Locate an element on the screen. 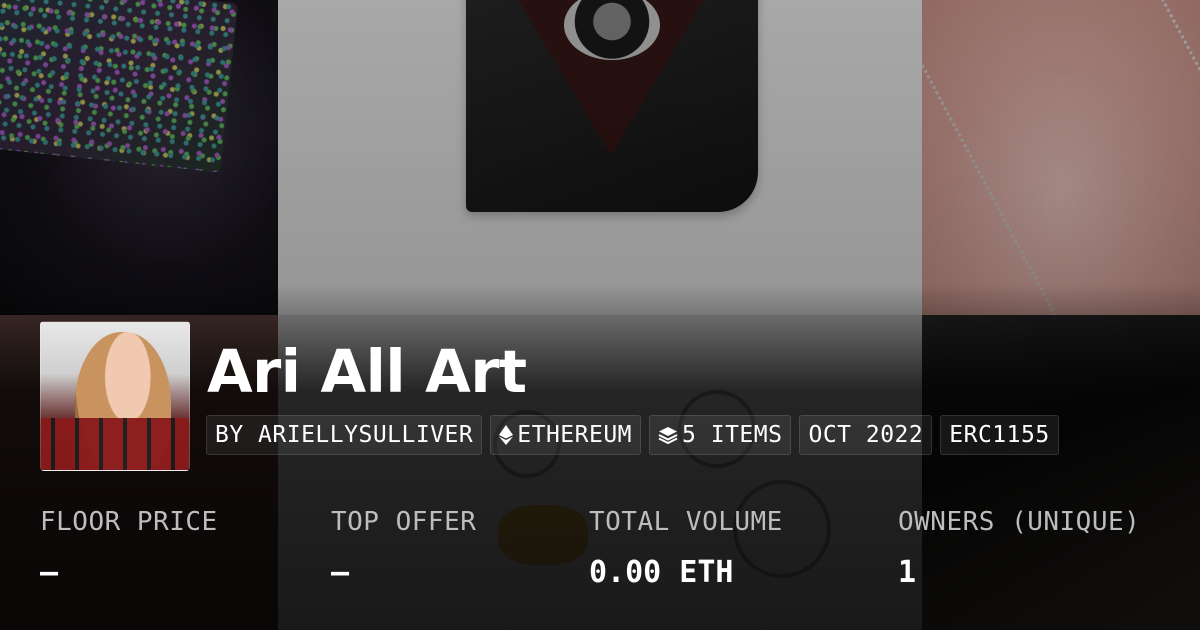 Image resolution: width=1200 pixels, height=630 pixels. owners-stat: OWNERS (UNIQUE) 1 is located at coordinates (1019, 548).